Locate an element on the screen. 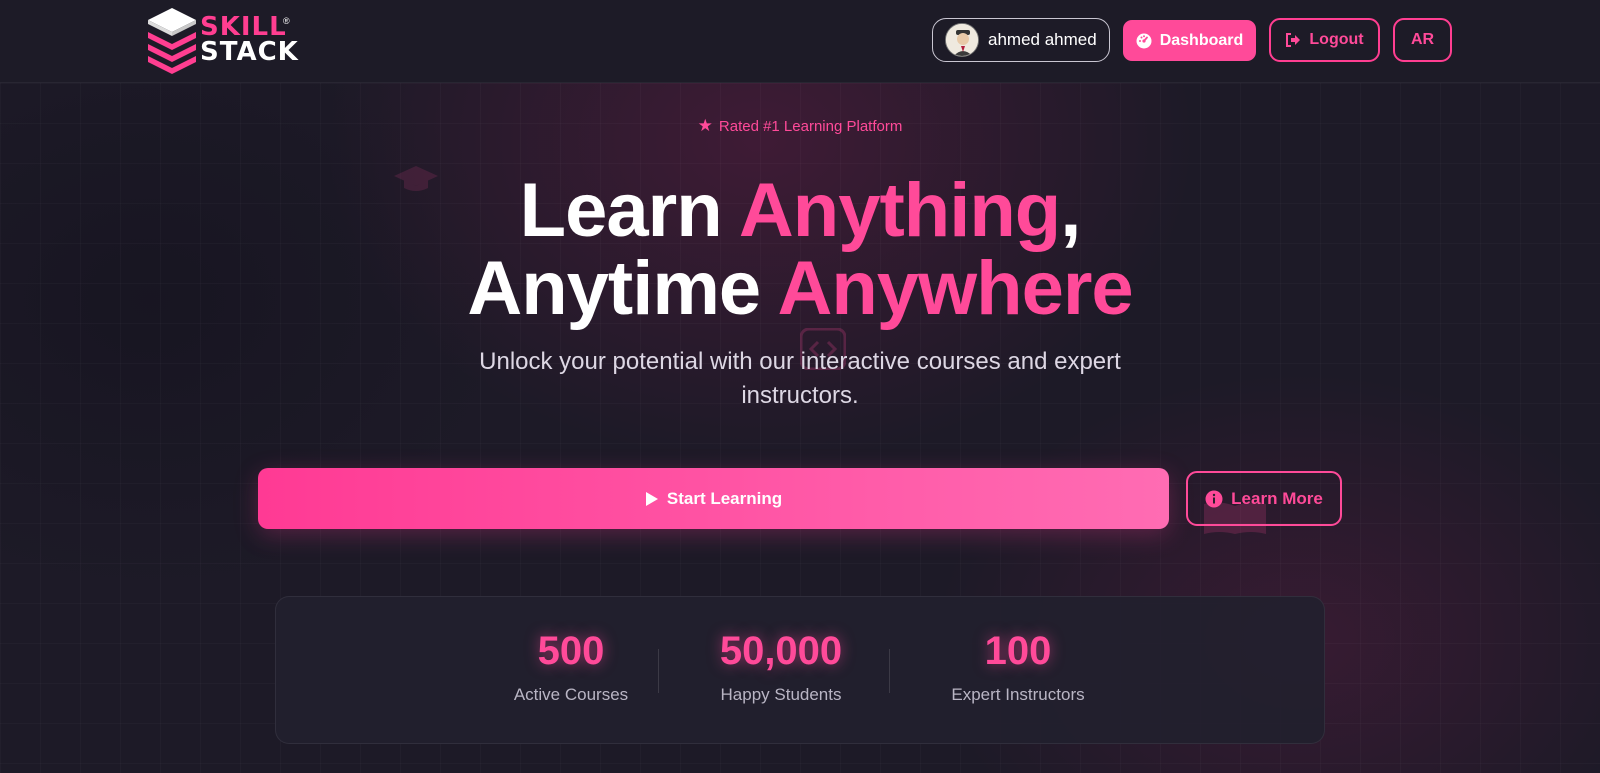 This screenshot has height=773, width=1600. title-anytime: Anytime is located at coordinates (622, 288).